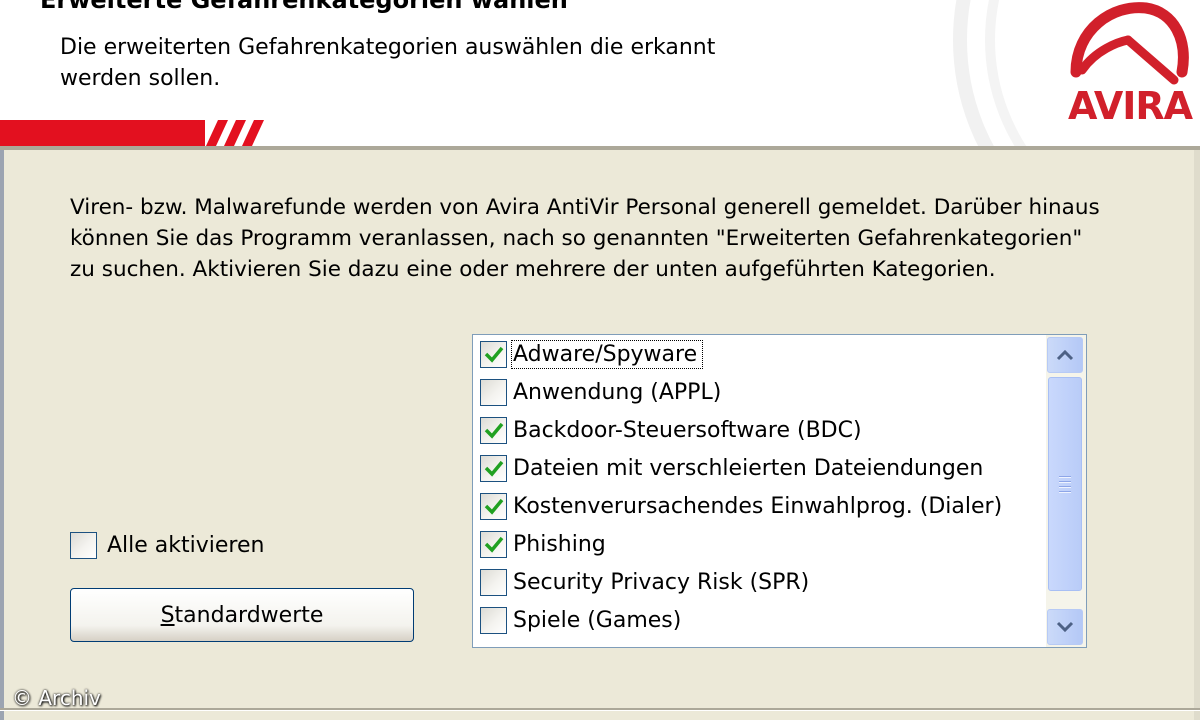  What do you see at coordinates (167, 615) in the screenshot?
I see `defaults-button-accelerator: S` at bounding box center [167, 615].